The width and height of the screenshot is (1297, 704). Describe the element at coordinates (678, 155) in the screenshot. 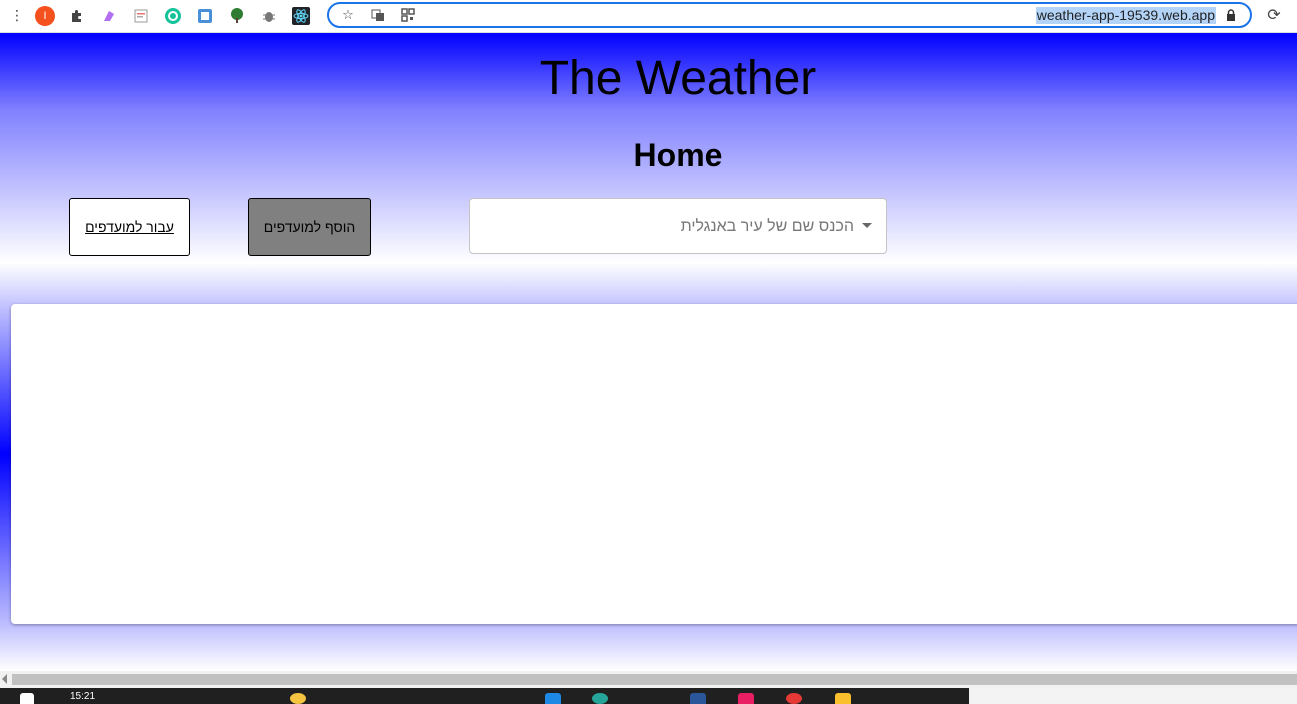

I see `page-subtitle: Home` at that location.